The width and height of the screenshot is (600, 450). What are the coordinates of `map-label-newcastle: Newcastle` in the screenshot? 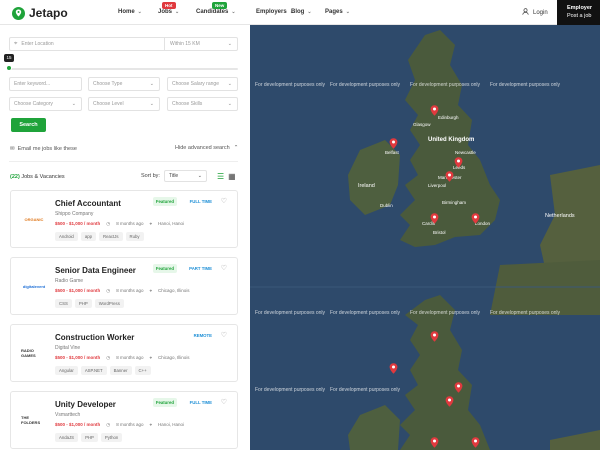 It's located at (465, 152).